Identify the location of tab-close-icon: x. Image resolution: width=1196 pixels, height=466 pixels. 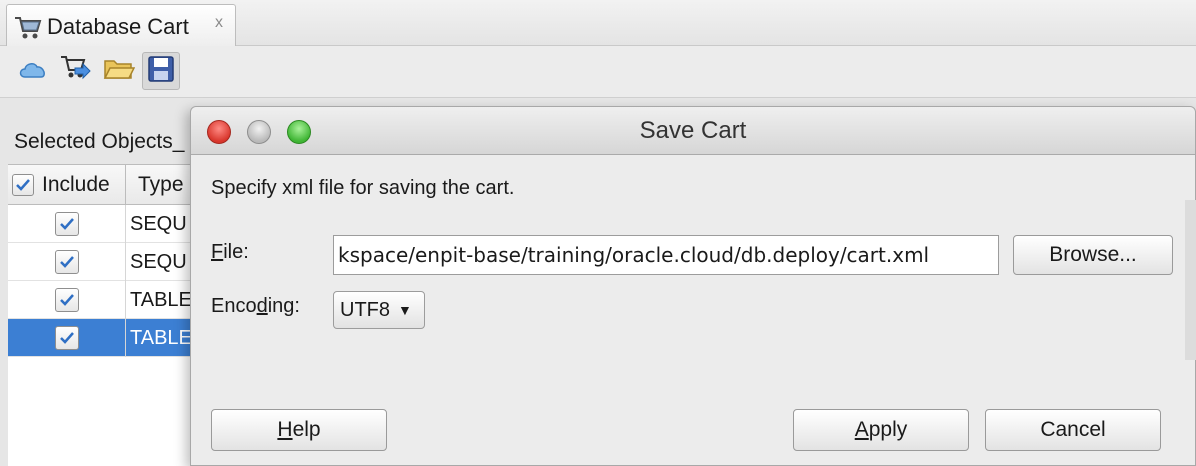
(219, 23).